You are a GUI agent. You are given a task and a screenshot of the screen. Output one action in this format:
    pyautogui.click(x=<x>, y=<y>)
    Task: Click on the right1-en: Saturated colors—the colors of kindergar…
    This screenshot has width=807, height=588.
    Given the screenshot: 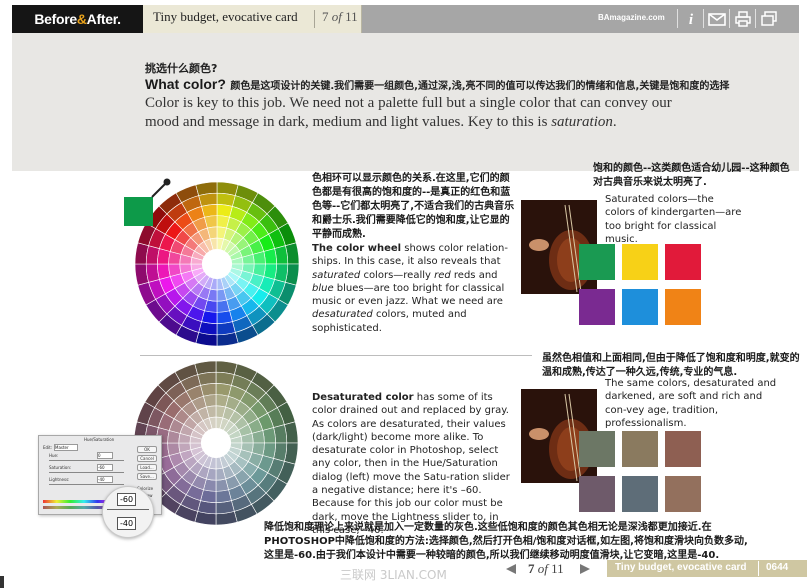 What is the action you would take?
    pyautogui.click(x=673, y=219)
    